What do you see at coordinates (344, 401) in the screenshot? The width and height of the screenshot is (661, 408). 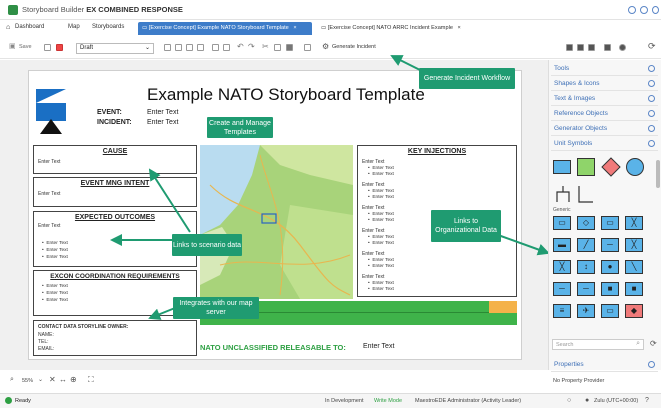 I see `dev-status: In Development` at bounding box center [344, 401].